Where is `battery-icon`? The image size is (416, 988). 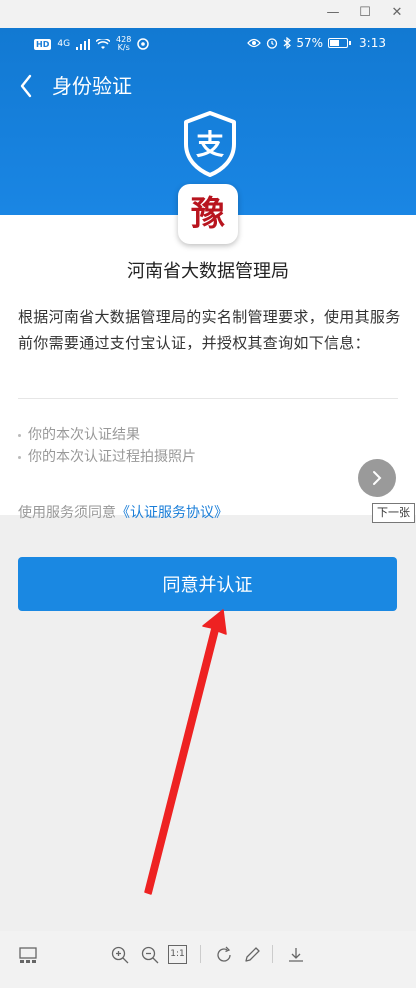 battery-icon is located at coordinates (340, 43).